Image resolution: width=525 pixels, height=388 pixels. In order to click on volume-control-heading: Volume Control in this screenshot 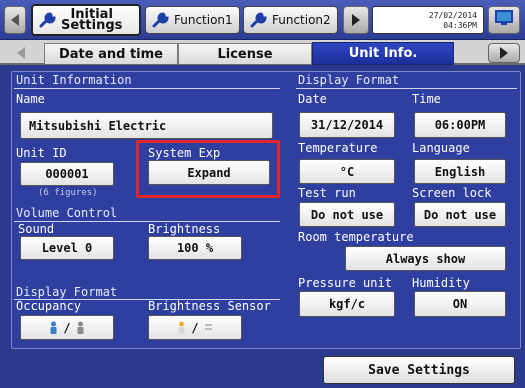, I will do `click(67, 213)`.